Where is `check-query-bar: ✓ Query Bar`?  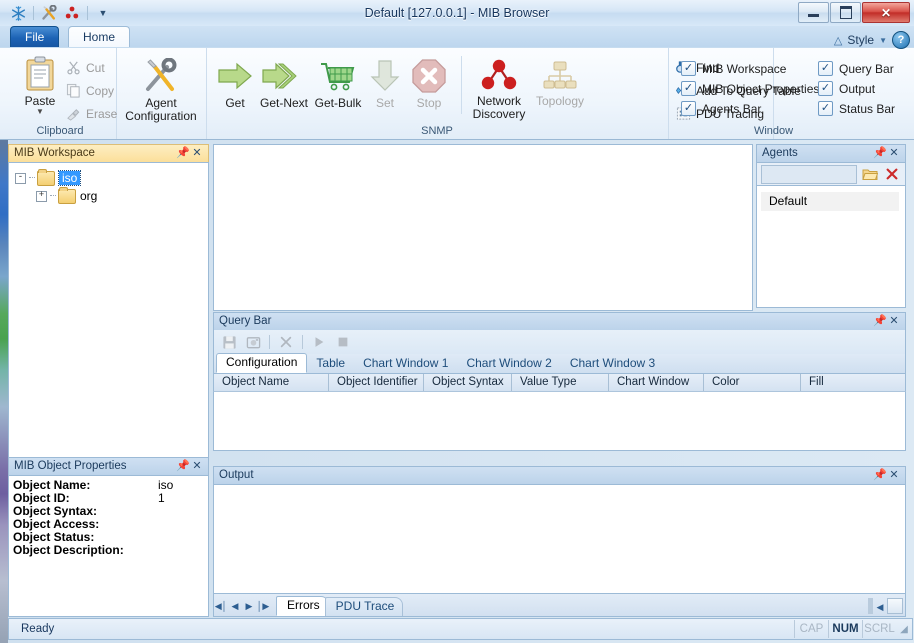 check-query-bar: ✓ Query Bar is located at coordinates (856, 68).